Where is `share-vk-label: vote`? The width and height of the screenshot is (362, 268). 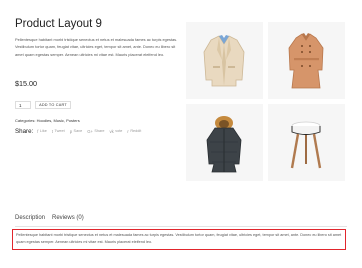
share-vk-label: vote is located at coordinates (119, 131).